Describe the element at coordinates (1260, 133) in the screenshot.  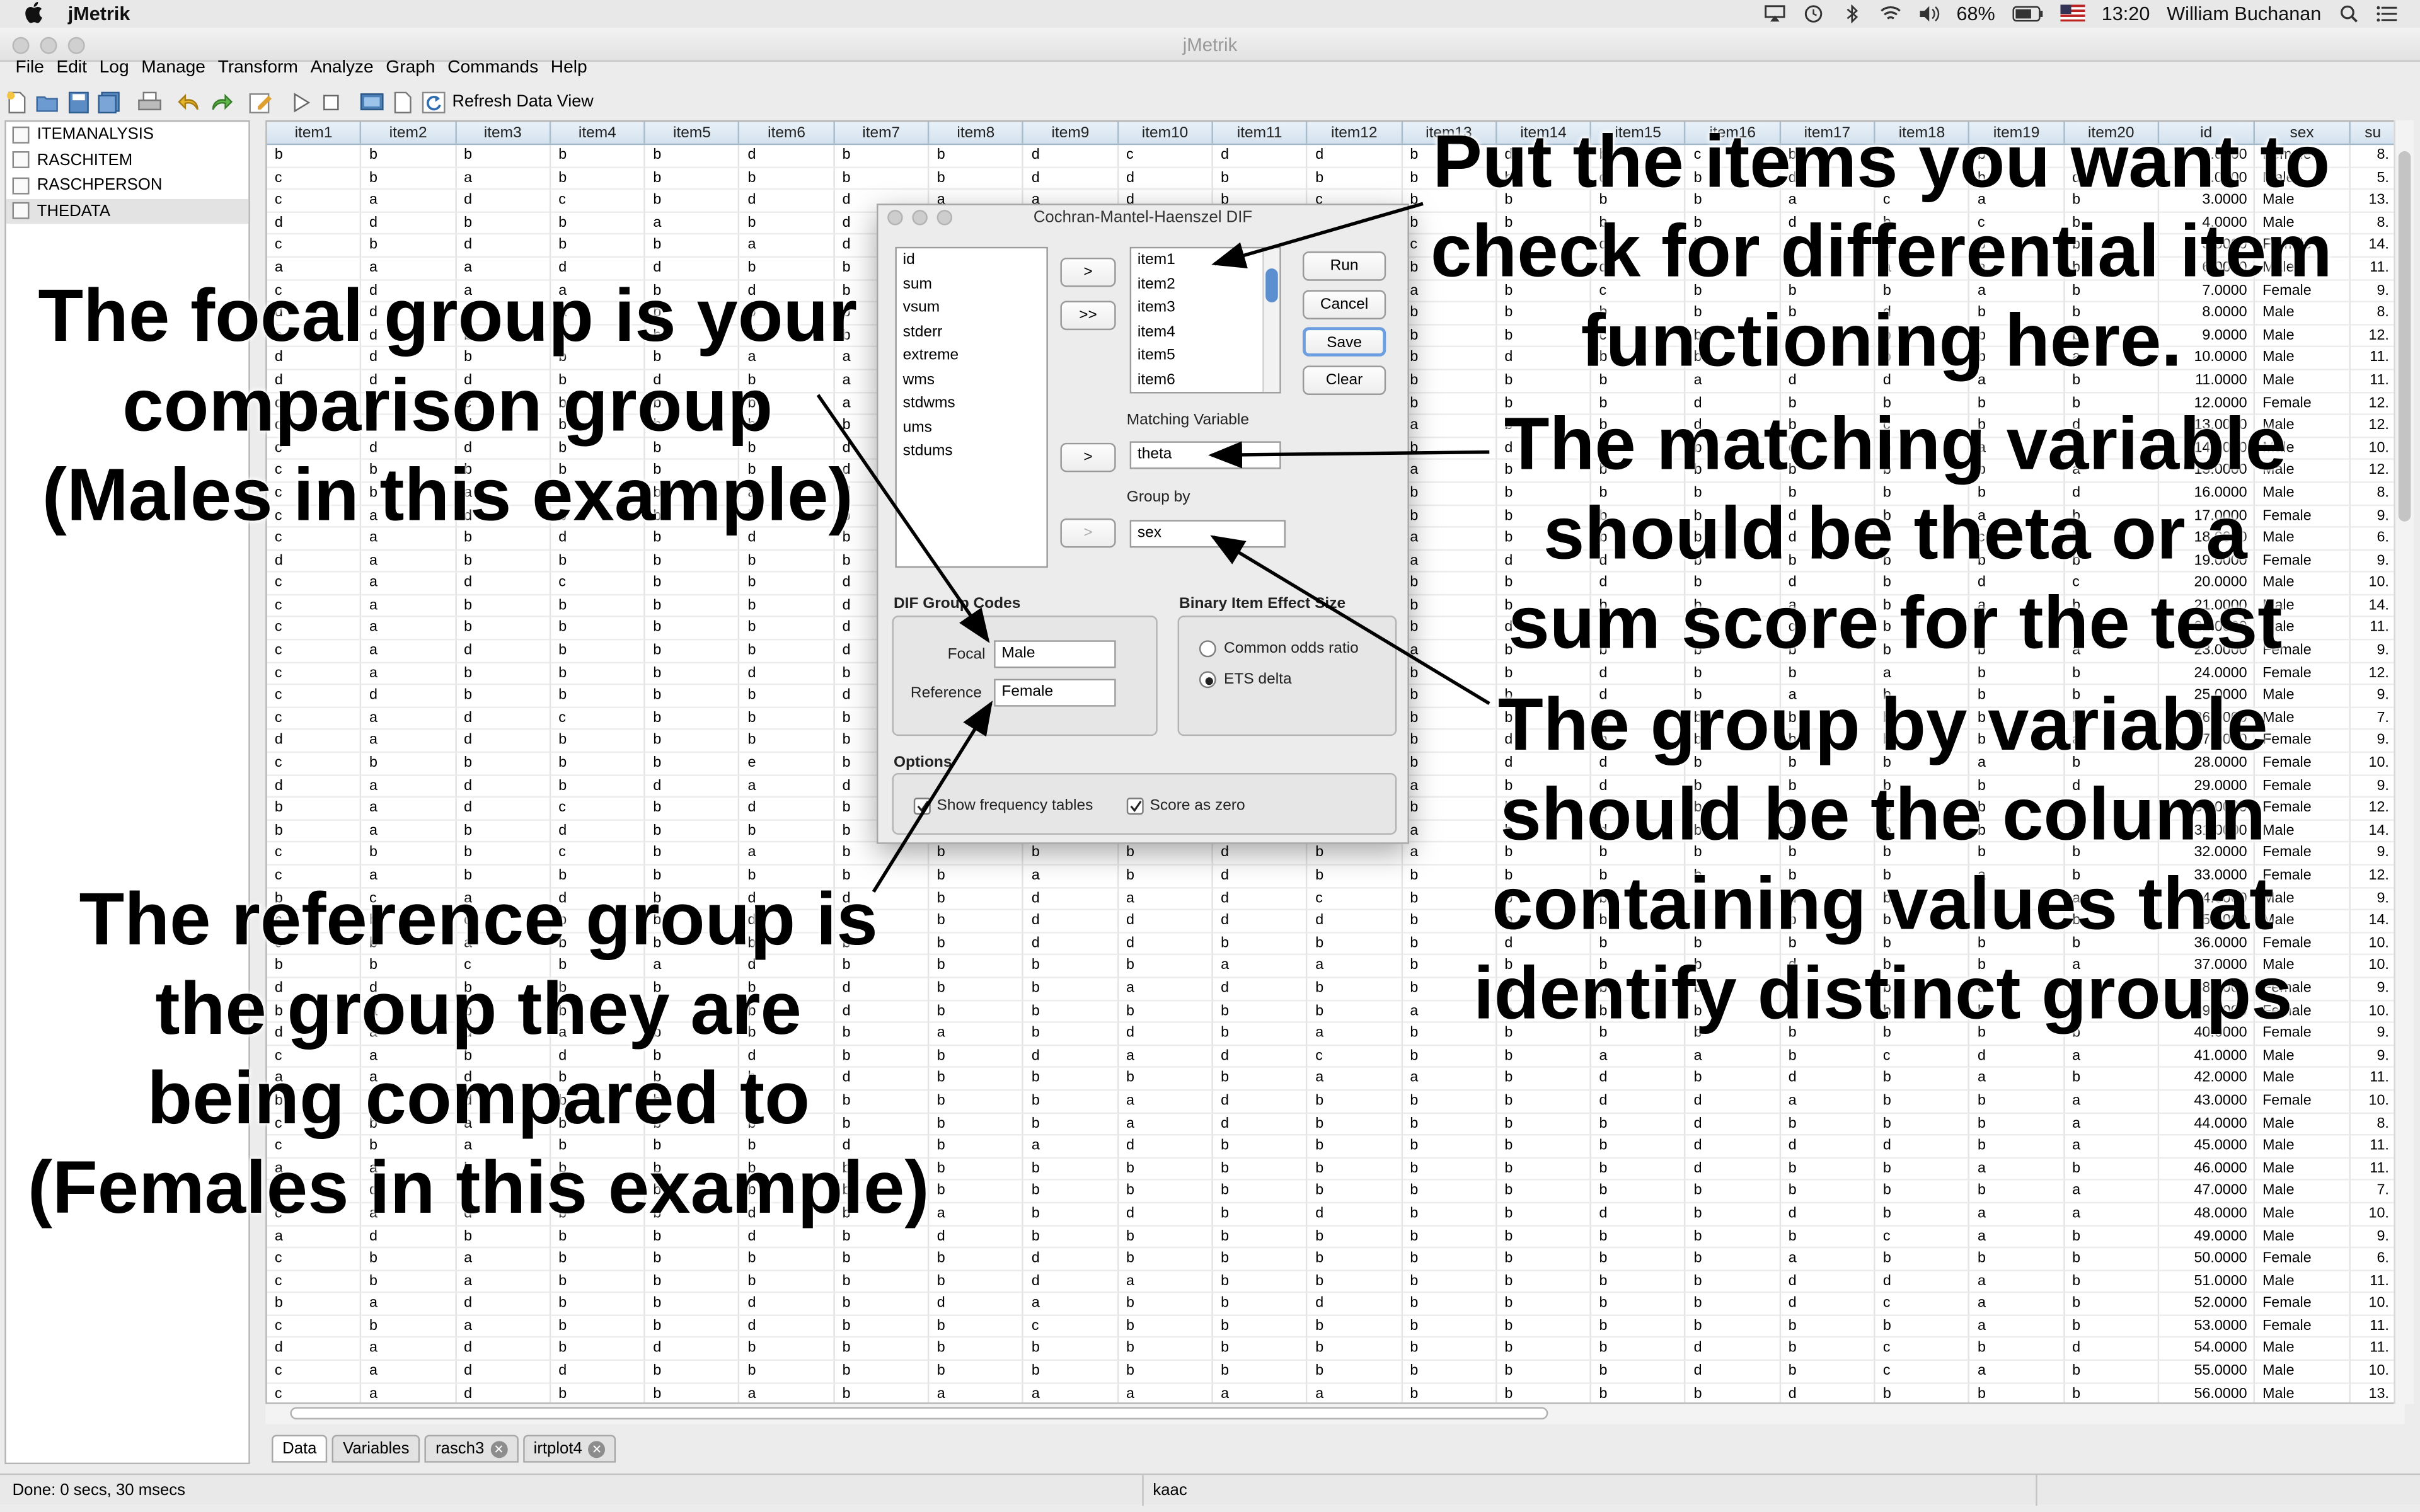
I see `column-header: item11` at that location.